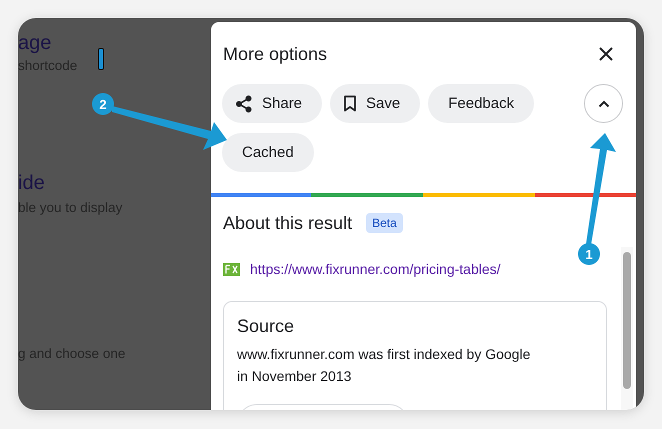 Image resolution: width=662 pixels, height=429 pixels. What do you see at coordinates (481, 103) in the screenshot?
I see `action-chip: Feedback` at bounding box center [481, 103].